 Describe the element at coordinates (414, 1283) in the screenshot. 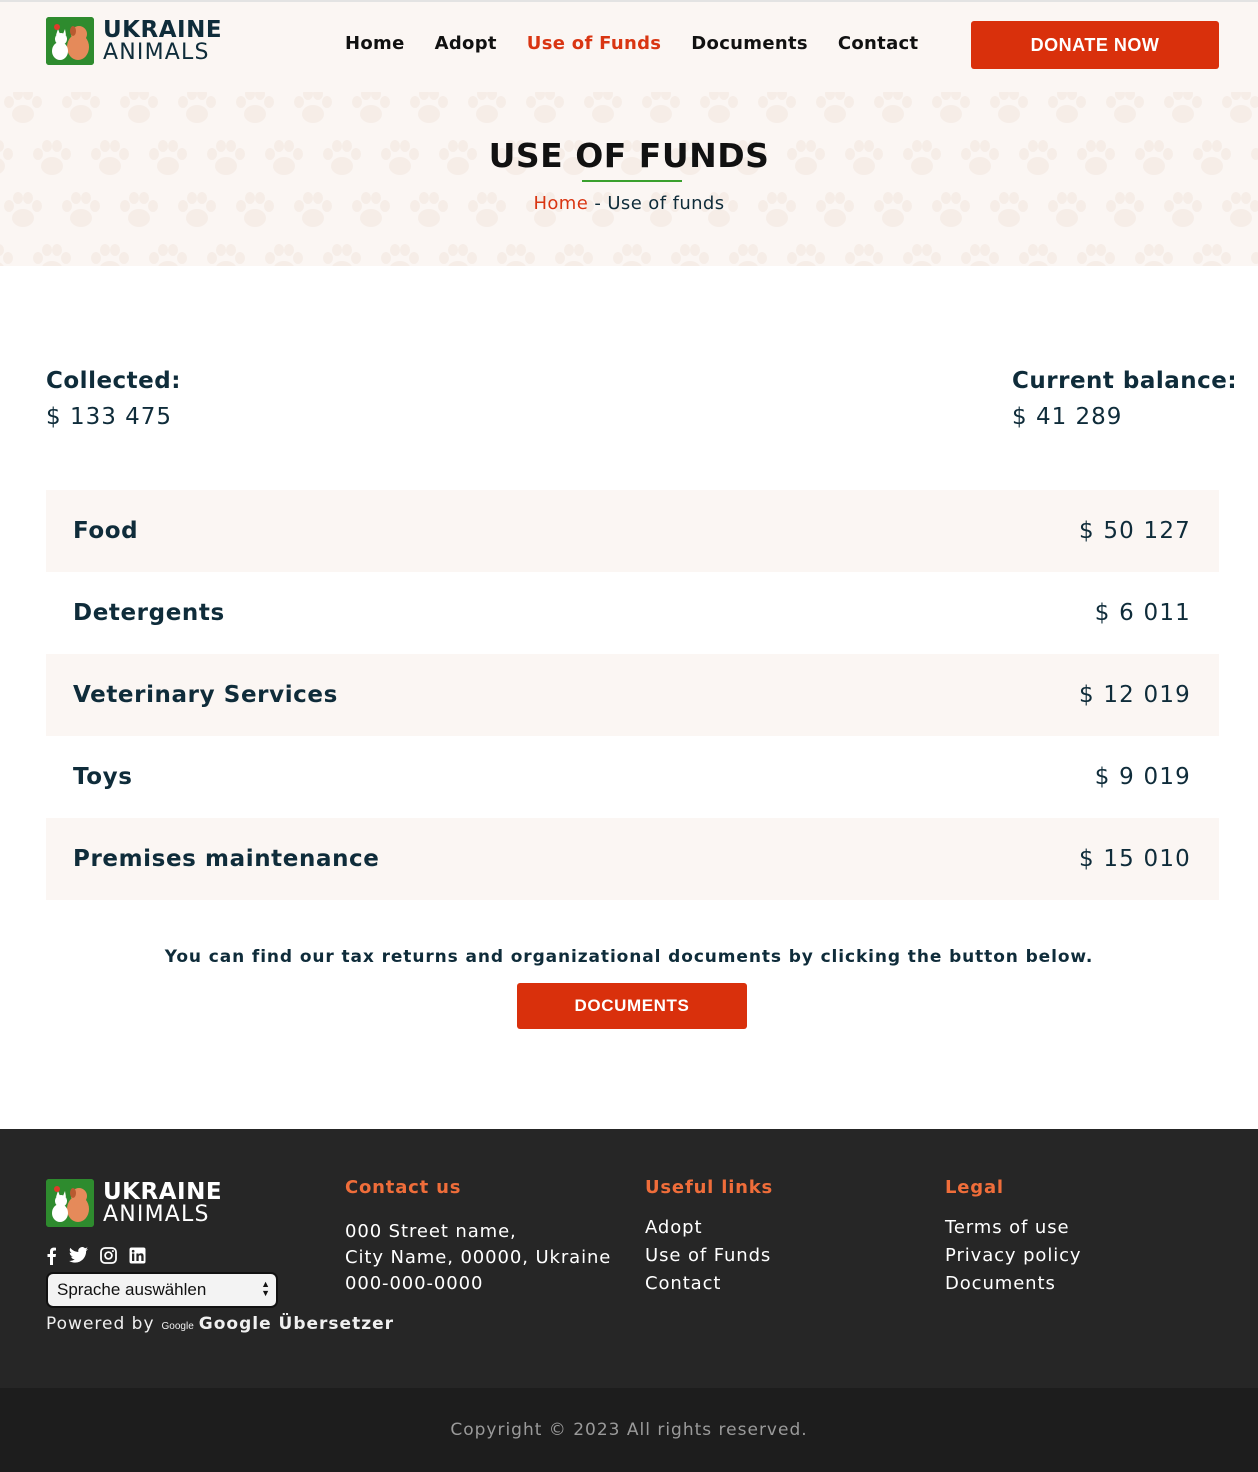

I see `contact-phone: 000-000-0000` at that location.